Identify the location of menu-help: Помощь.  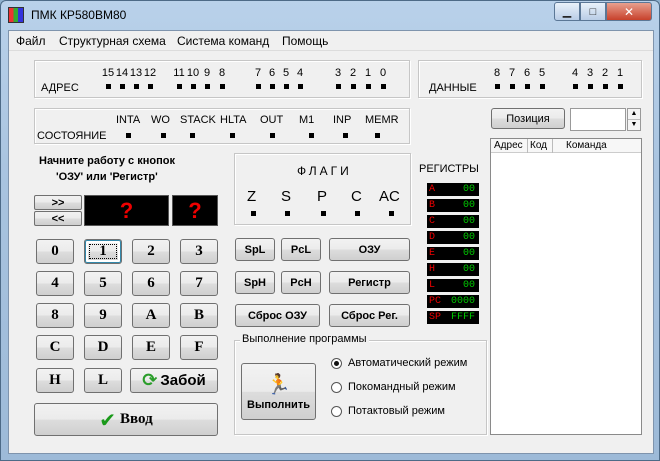
(305, 41).